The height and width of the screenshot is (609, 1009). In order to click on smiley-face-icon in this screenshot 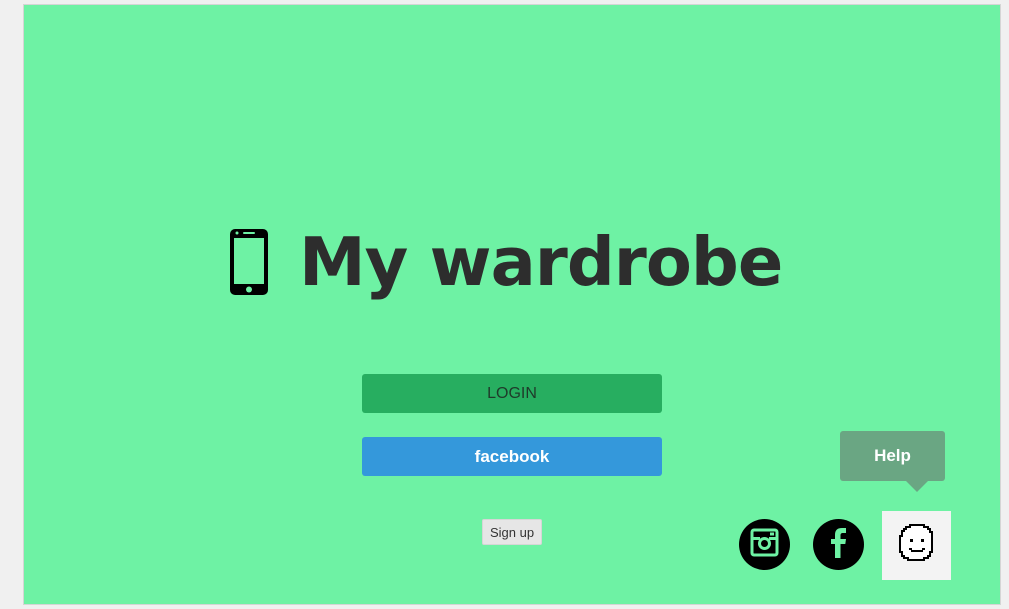, I will do `click(917, 545)`.